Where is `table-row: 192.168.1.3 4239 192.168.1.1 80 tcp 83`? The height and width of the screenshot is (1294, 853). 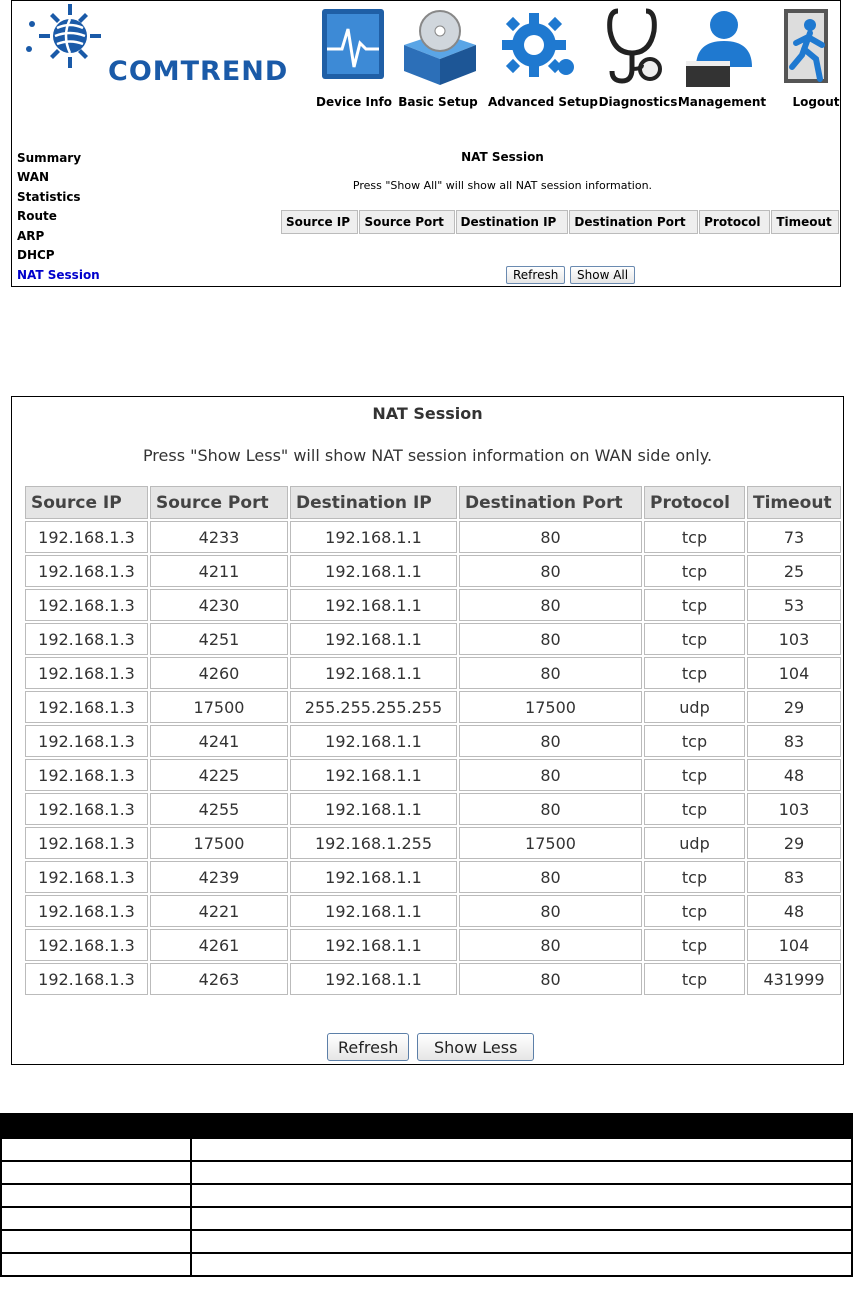 table-row: 192.168.1.3 4239 192.168.1.1 80 tcp 83 is located at coordinates (433, 877).